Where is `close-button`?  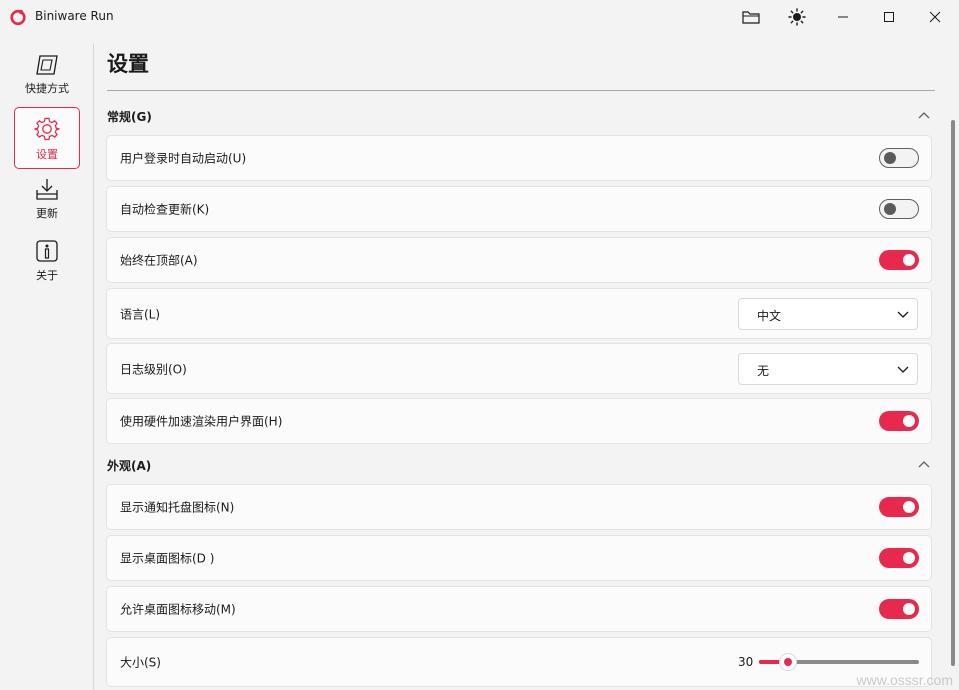
close-button is located at coordinates (935, 17).